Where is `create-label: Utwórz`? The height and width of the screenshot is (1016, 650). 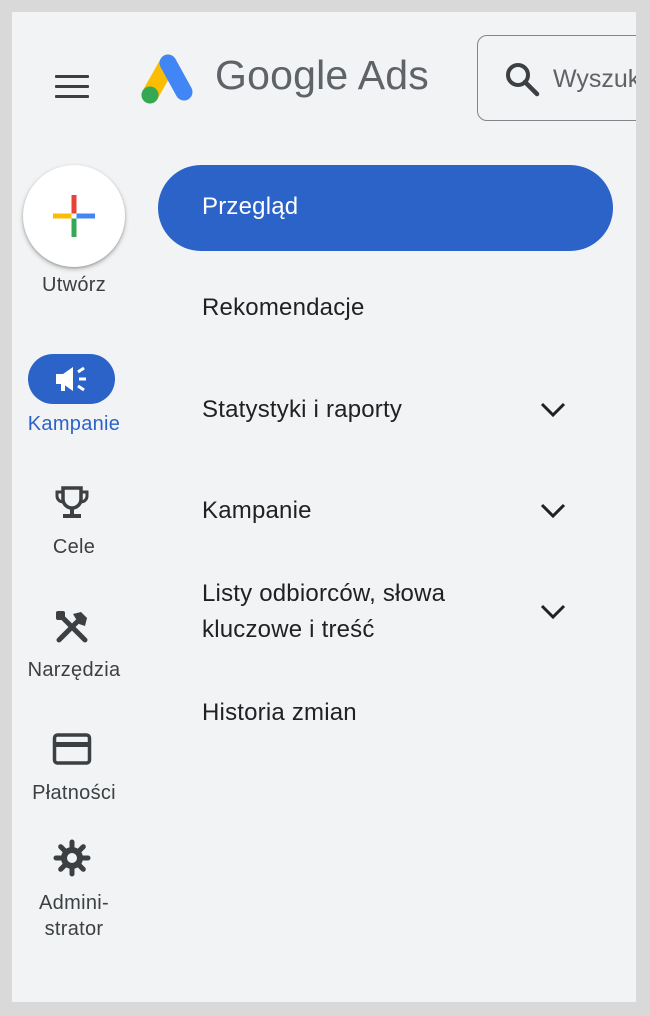
create-label: Utwórz is located at coordinates (74, 285).